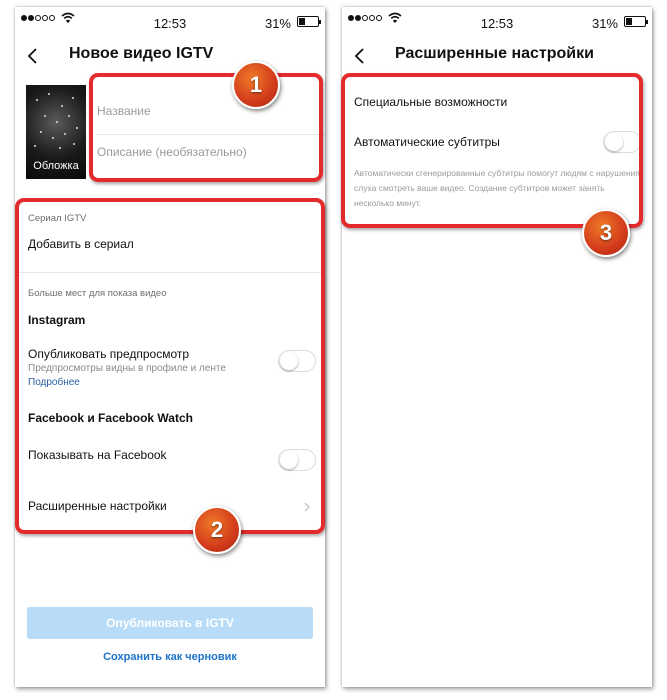 The image size is (667, 700). What do you see at coordinates (170, 657) in the screenshot?
I see `save-draft-link: Сохранить как черновик` at bounding box center [170, 657].